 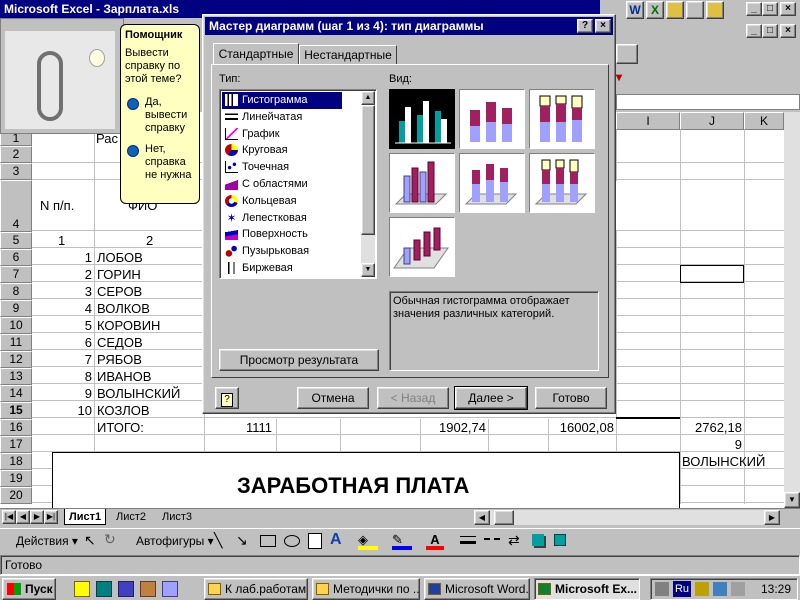 What do you see at coordinates (491, 398) in the screenshot?
I see `next-button: Далее >` at bounding box center [491, 398].